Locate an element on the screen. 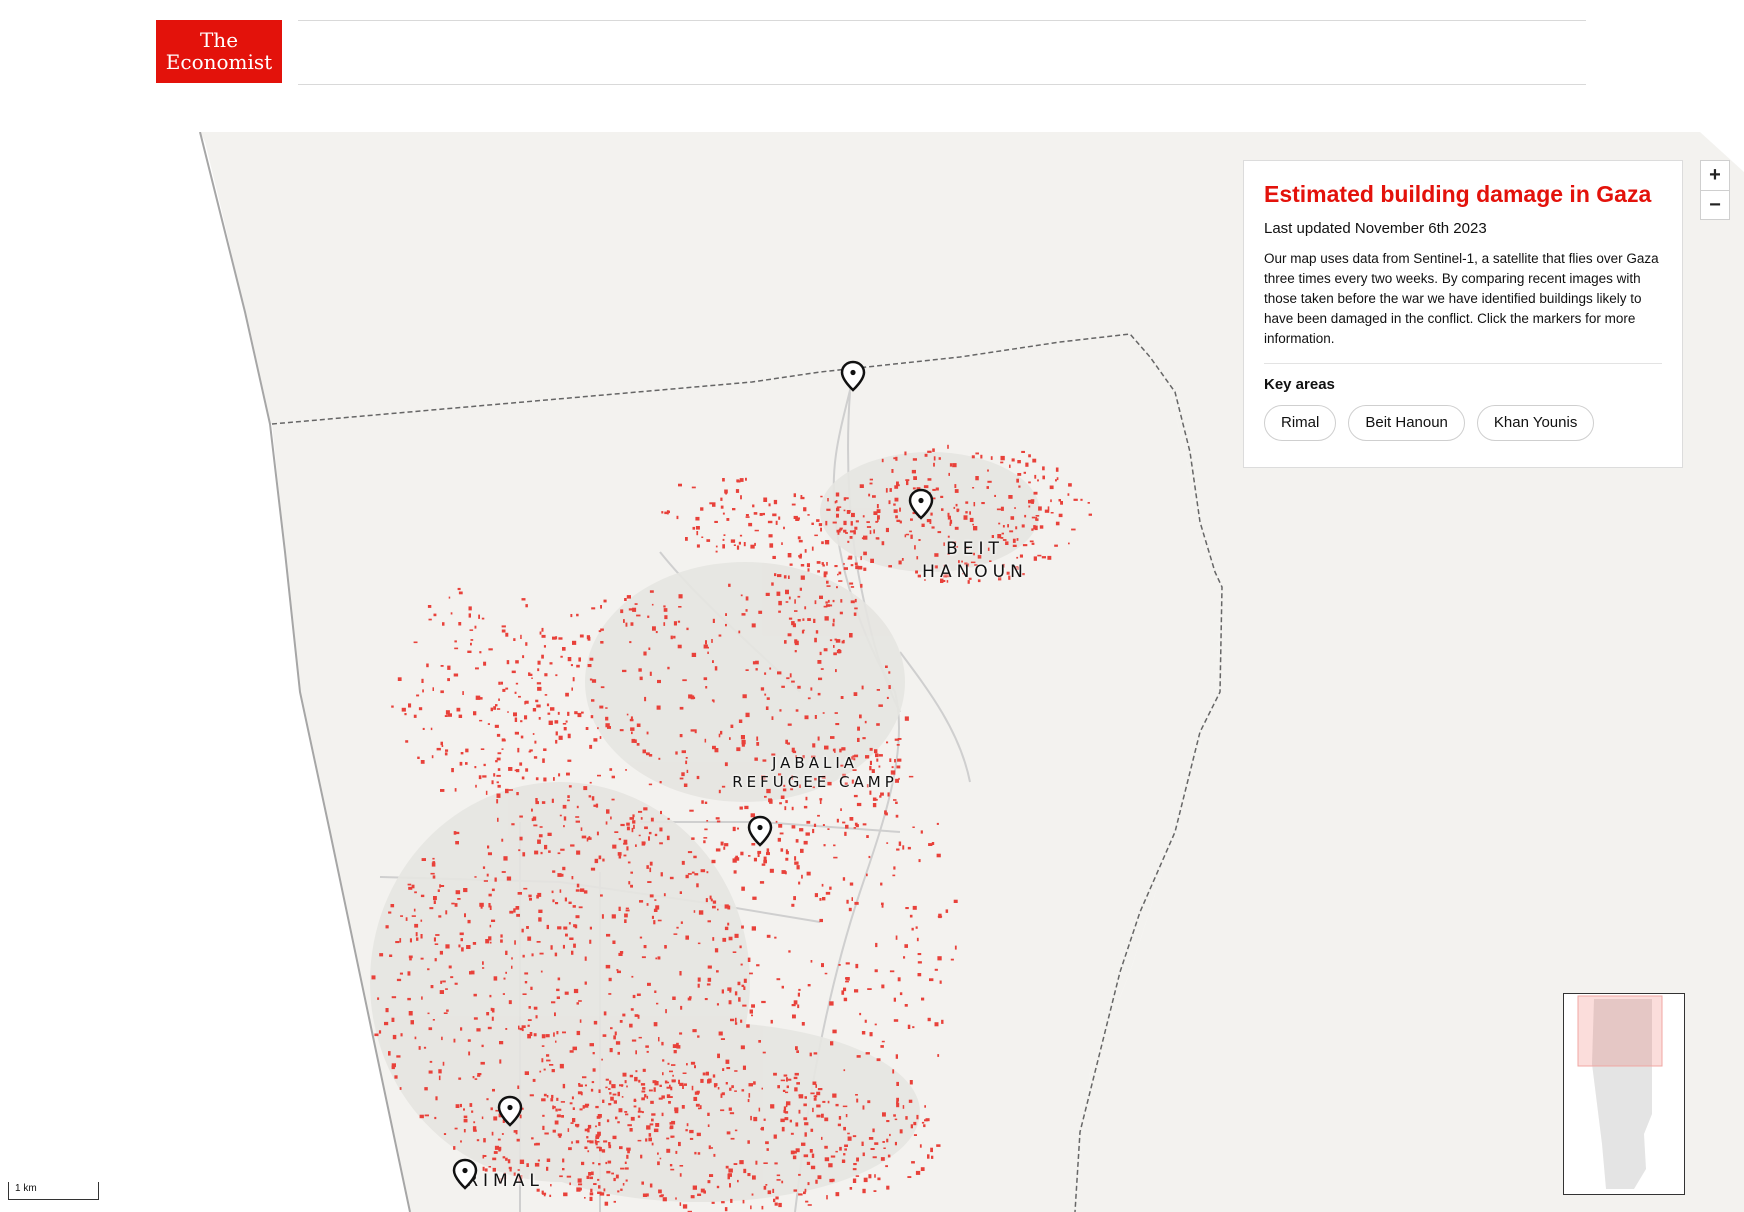 Image resolution: width=1744 pixels, height=1212 pixels. zoom-out-button: − is located at coordinates (1715, 205).